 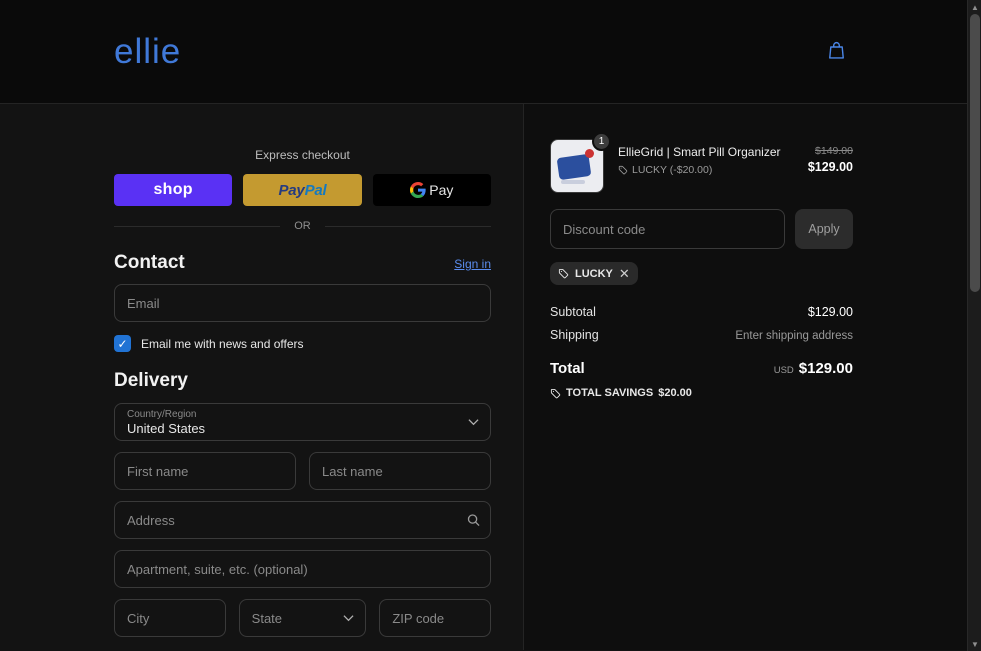 I want to click on name-row, so click(x=302, y=471).